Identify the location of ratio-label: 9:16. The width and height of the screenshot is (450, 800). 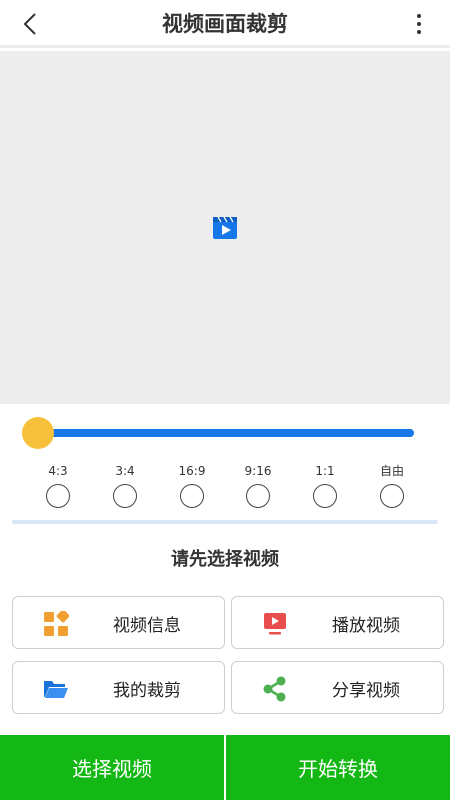
(258, 471).